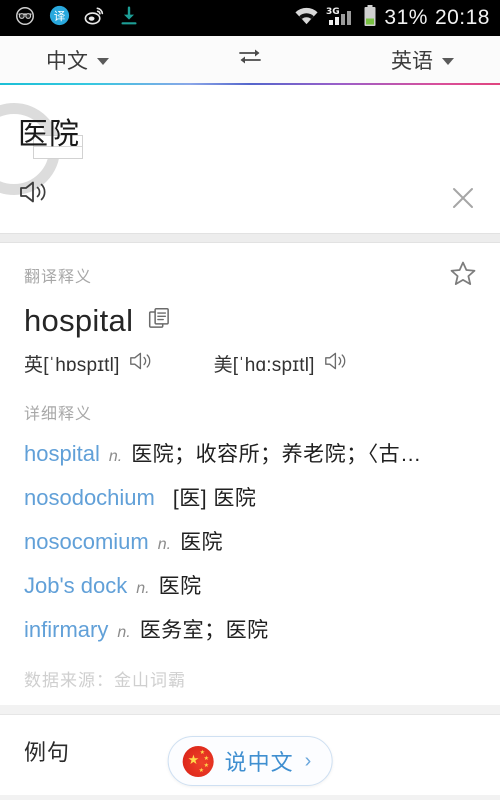  Describe the element at coordinates (58, 277) in the screenshot. I see `translation-card-header: 翻译释义` at that location.